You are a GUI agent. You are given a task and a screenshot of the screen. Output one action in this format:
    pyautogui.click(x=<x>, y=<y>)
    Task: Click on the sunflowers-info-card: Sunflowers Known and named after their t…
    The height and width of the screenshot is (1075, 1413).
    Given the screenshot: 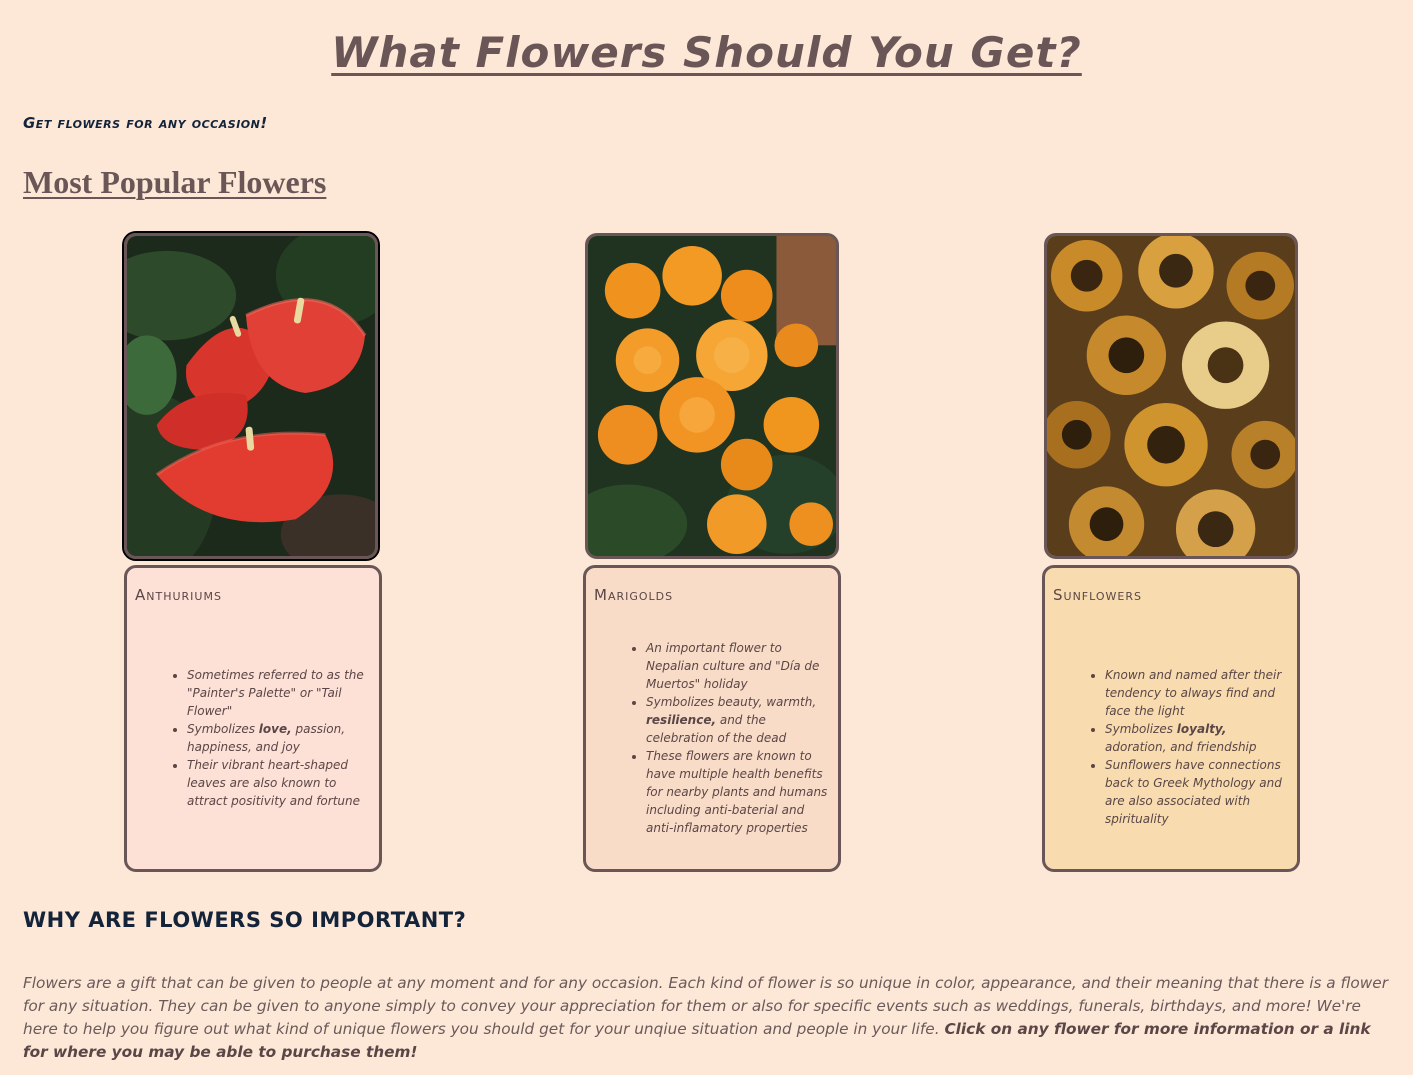 What is the action you would take?
    pyautogui.click(x=1171, y=718)
    